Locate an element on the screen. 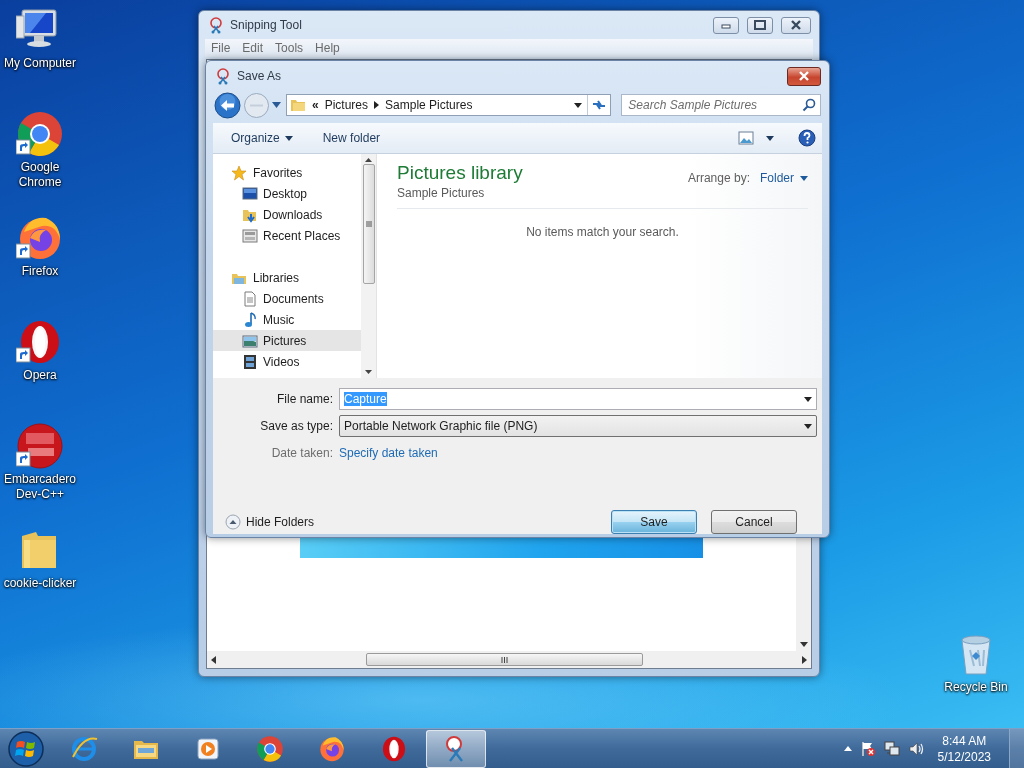  window-title: Snipping Tool is located at coordinates (266, 25).